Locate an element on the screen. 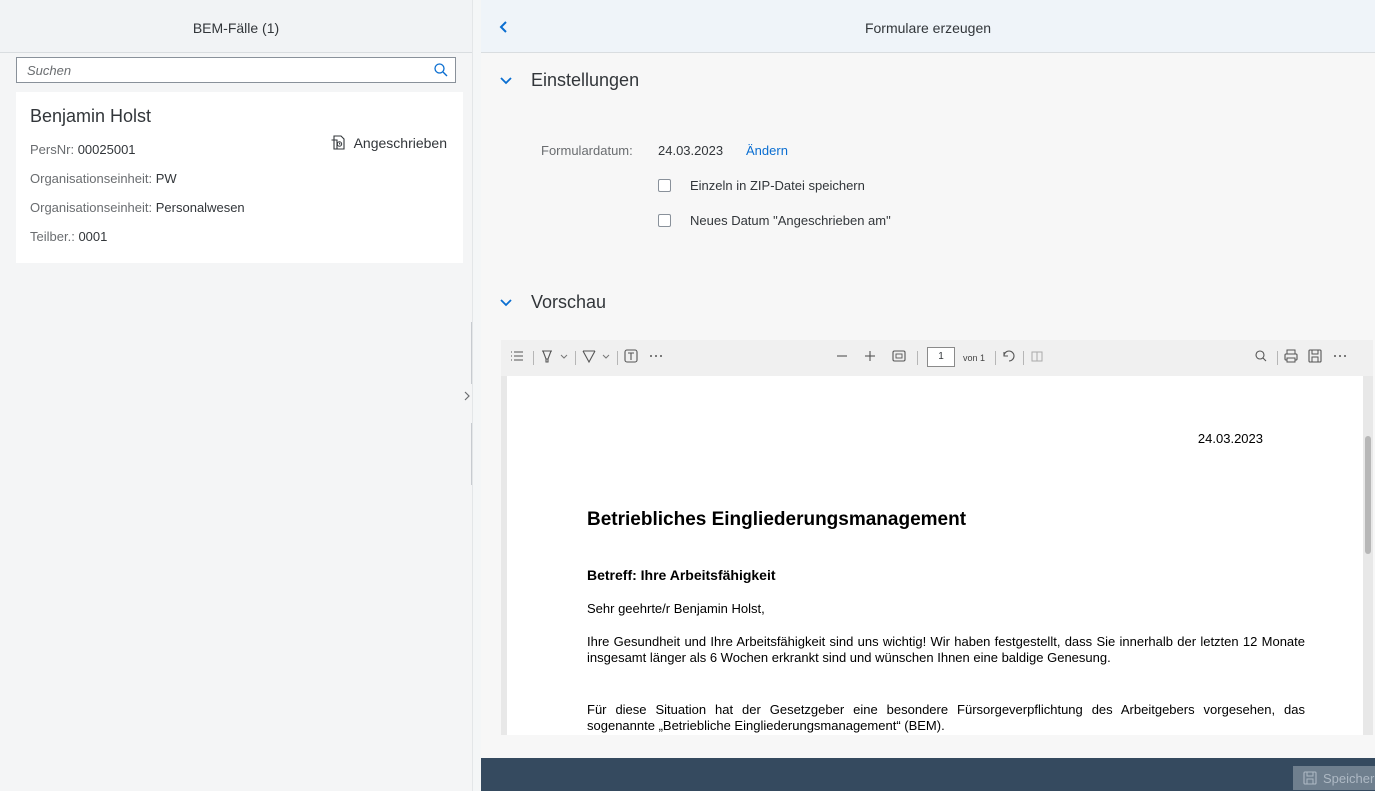 This screenshot has height=791, width=1375. pdf-scrollbar is located at coordinates (1368, 495).